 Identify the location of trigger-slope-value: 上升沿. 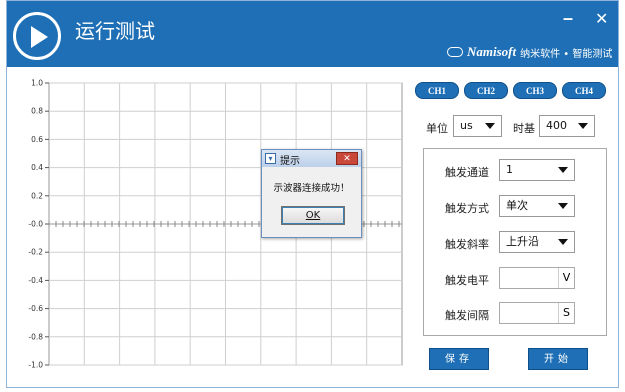
(522, 241).